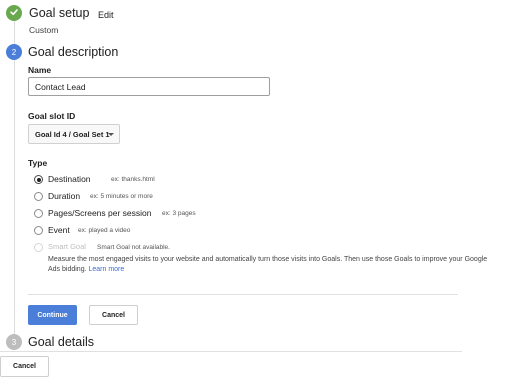 Image resolution: width=505 pixels, height=381 pixels. What do you see at coordinates (64, 196) in the screenshot?
I see `duration-label: Duration` at bounding box center [64, 196].